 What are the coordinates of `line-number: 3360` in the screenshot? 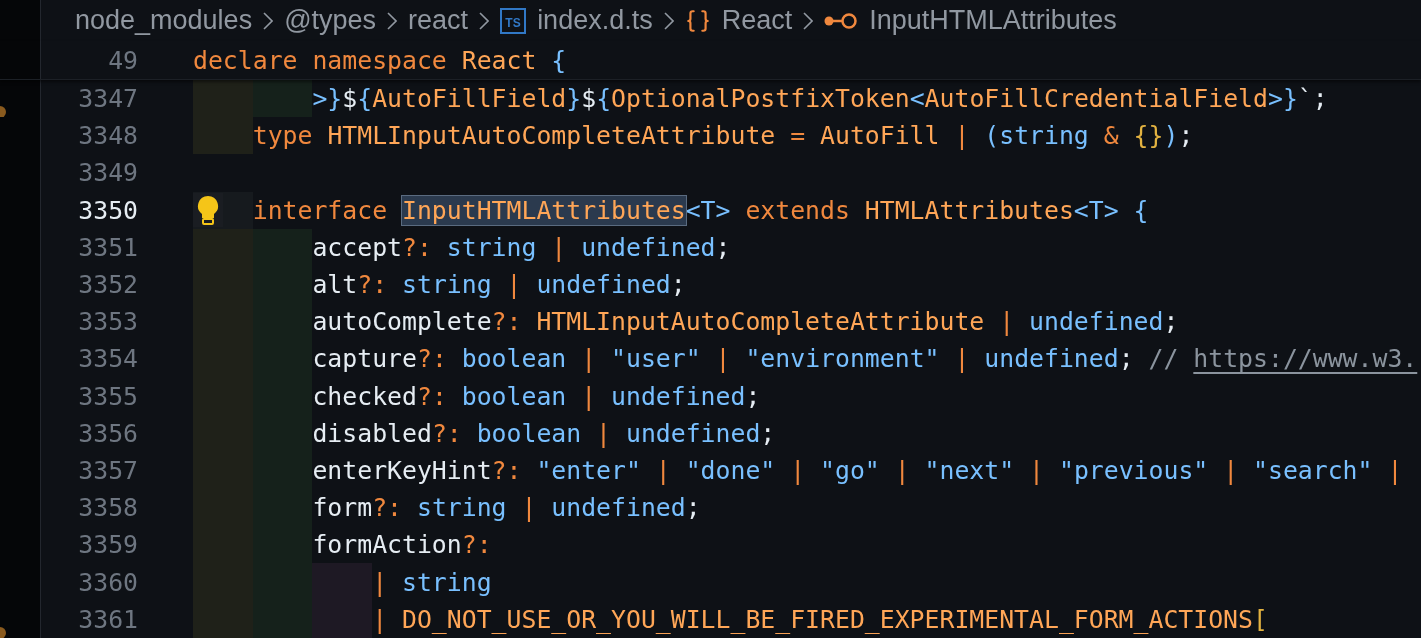 It's located at (107, 582).